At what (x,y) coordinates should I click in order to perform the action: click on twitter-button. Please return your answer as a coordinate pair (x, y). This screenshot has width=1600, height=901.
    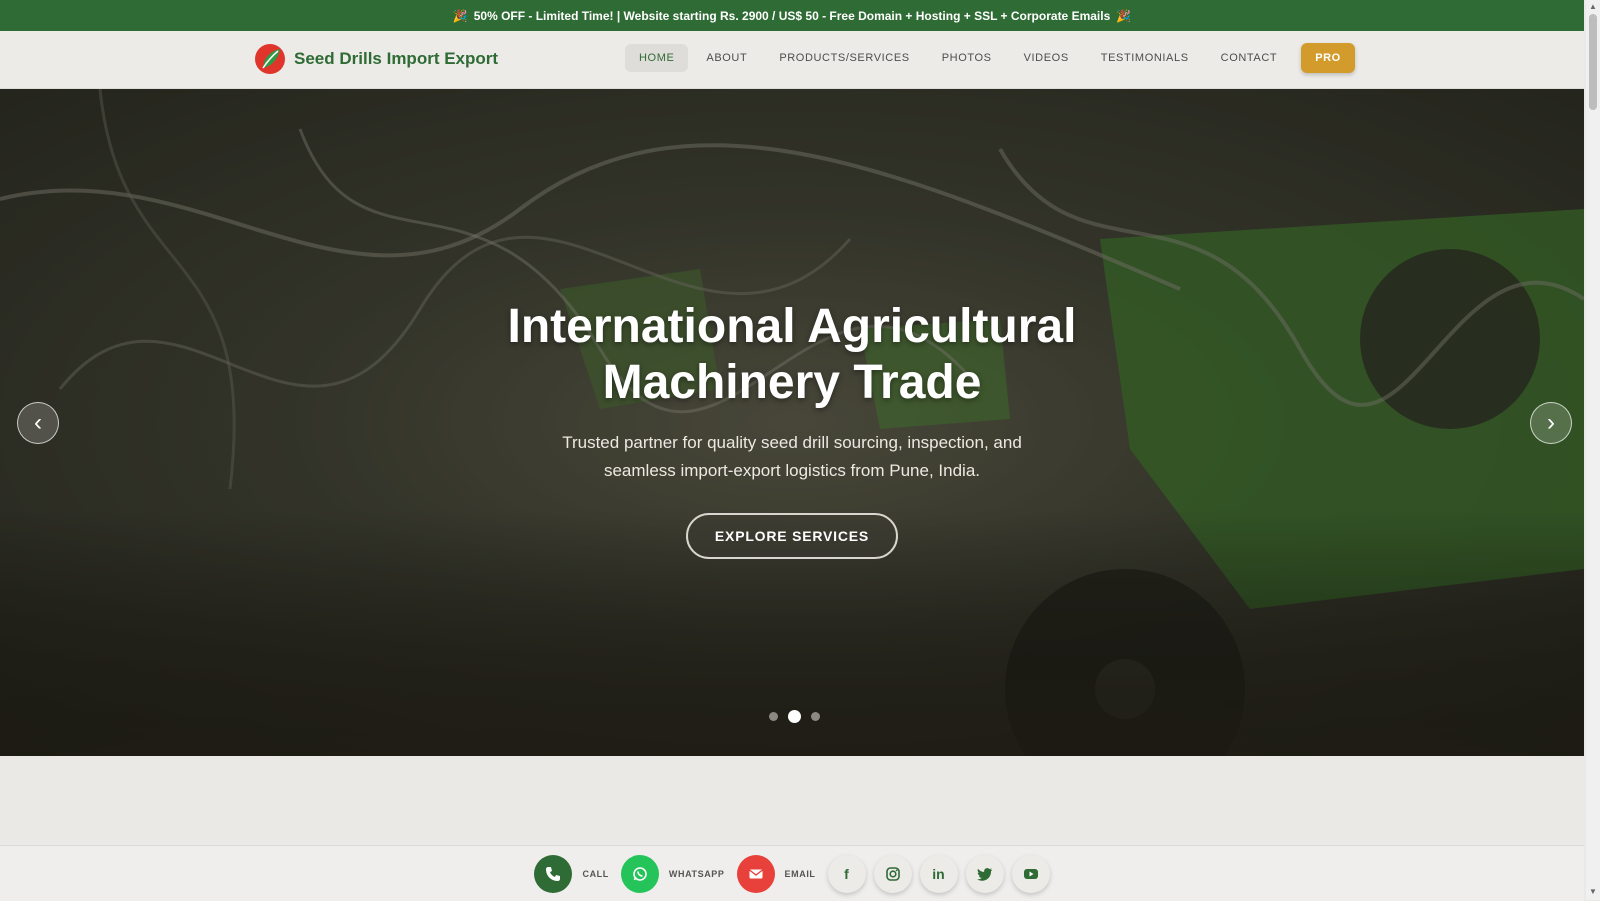
    Looking at the image, I should click on (984, 873).